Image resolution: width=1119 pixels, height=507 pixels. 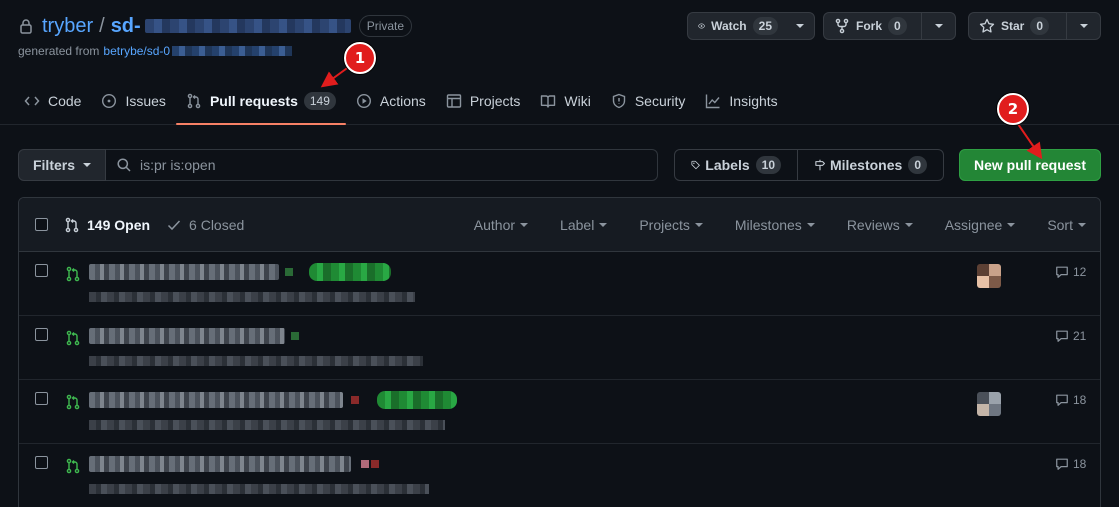 I want to click on tab-label: Security, so click(x=660, y=101).